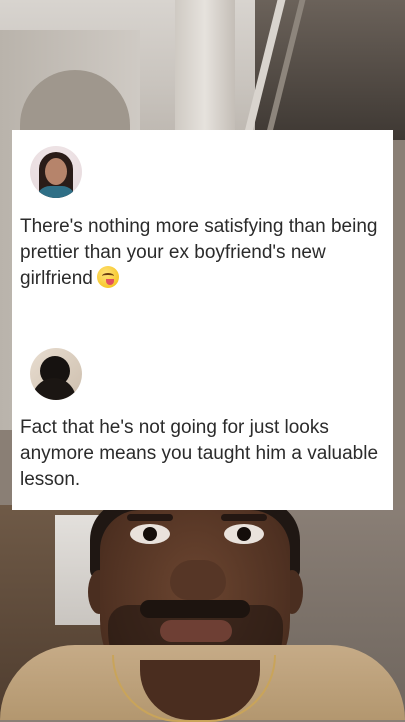 The height and width of the screenshot is (722, 405). I want to click on right-eyebrow, so click(244, 517).